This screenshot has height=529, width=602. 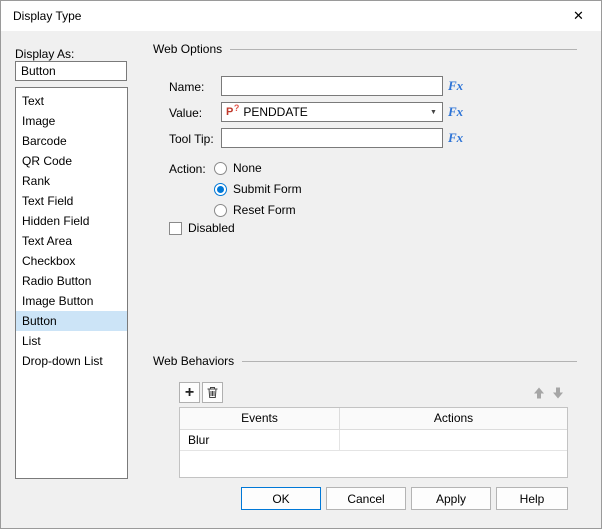 I want to click on formula-button-tooltip: Fx, so click(x=455, y=138).